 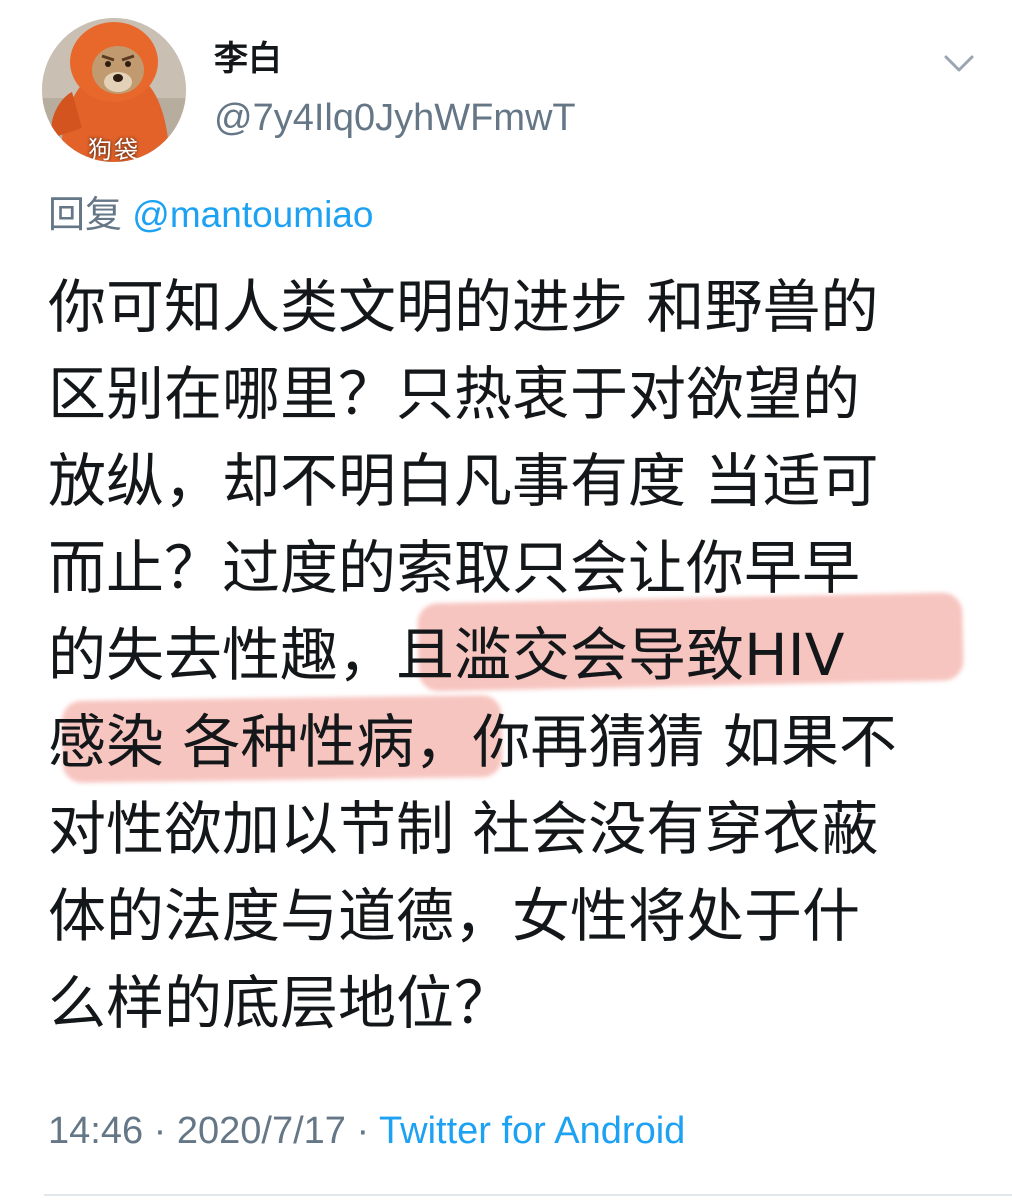 What do you see at coordinates (463, 307) in the screenshot?
I see `tweet-text-line: 你可知人类文明的进步 和野兽的` at bounding box center [463, 307].